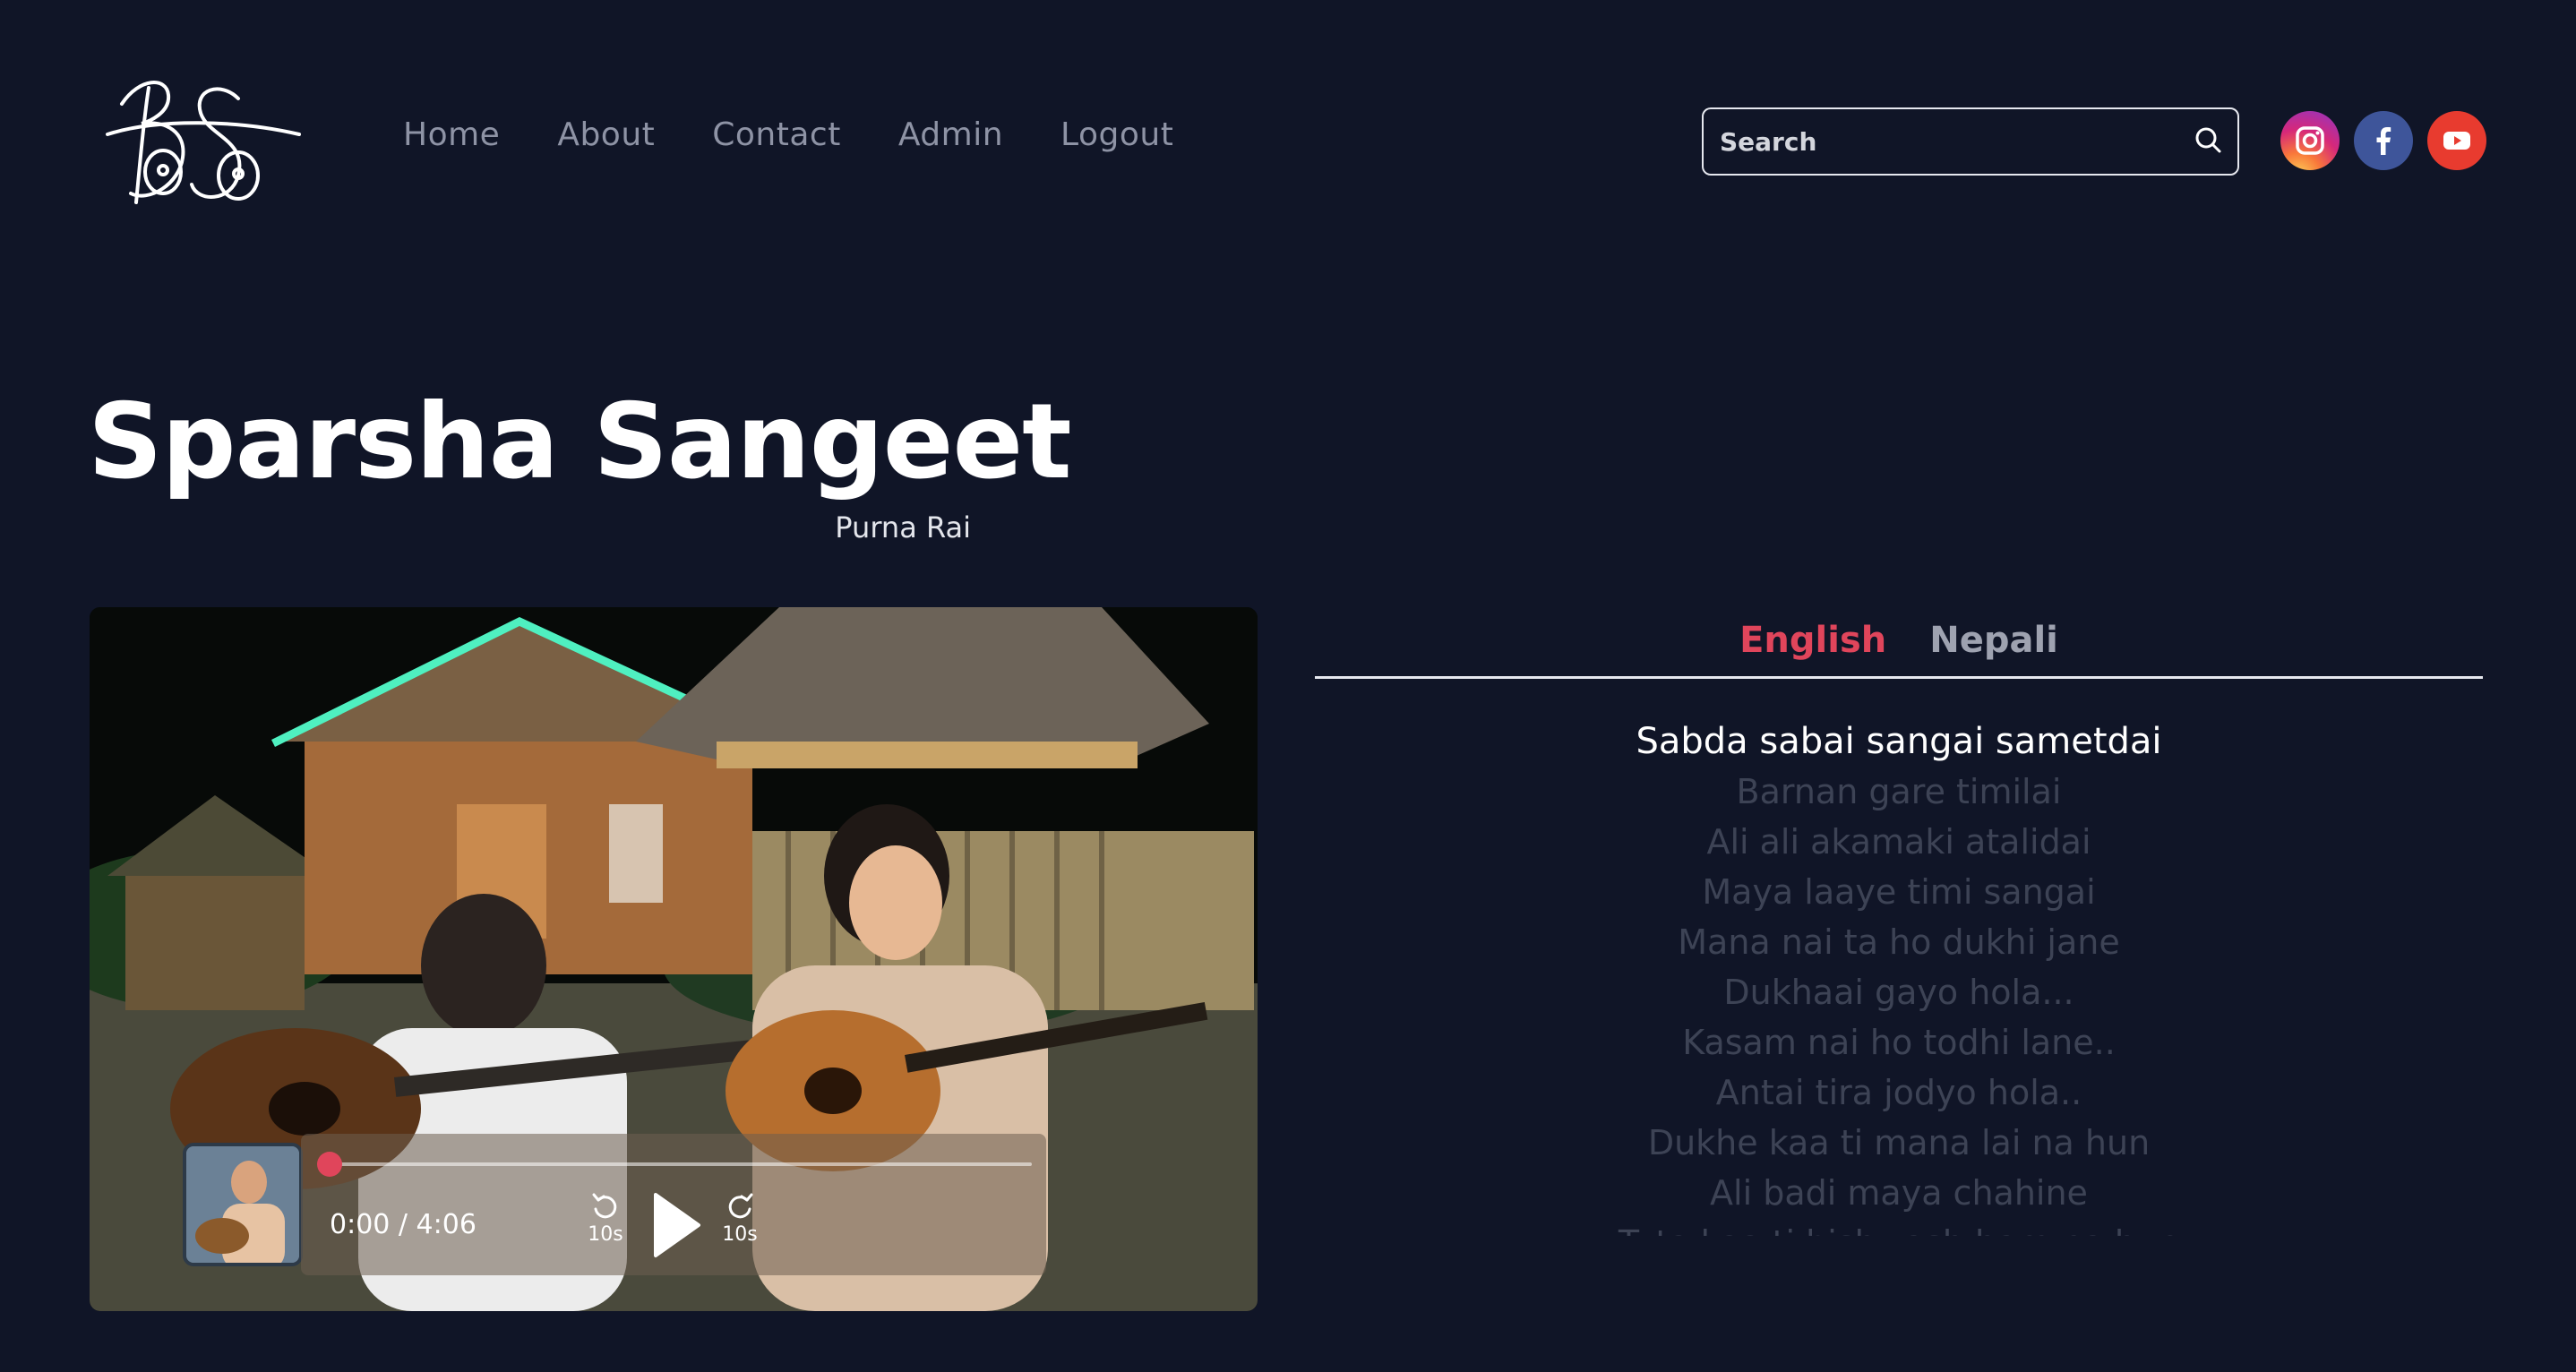 The width and height of the screenshot is (2576, 1372). I want to click on site-logo, so click(203, 139).